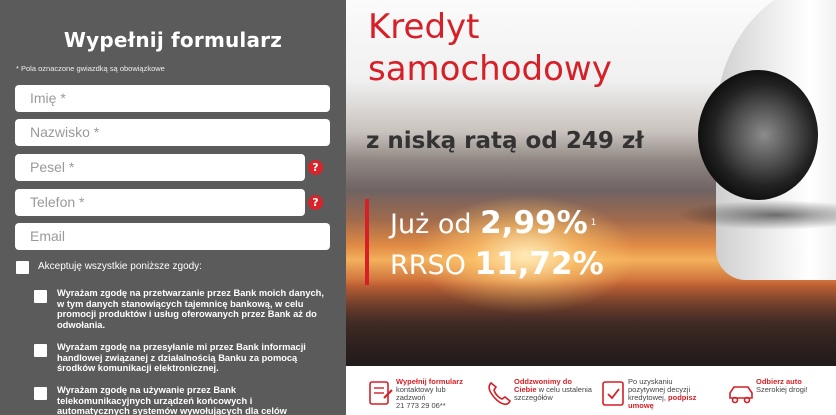 This screenshot has width=836, height=415. What do you see at coordinates (172, 132) in the screenshot?
I see `last-name-input` at bounding box center [172, 132].